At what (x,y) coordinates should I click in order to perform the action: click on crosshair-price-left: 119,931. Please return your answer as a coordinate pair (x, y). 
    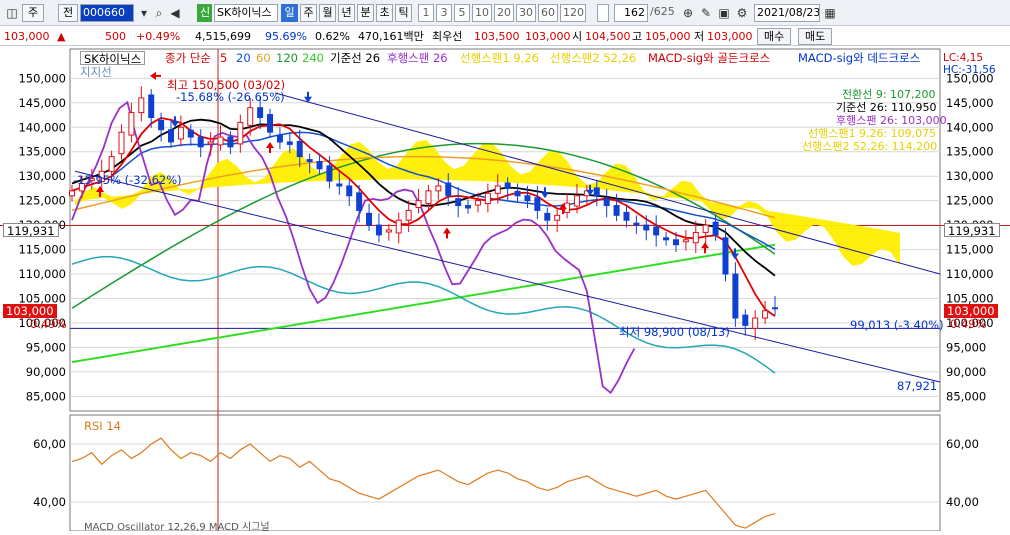
    Looking at the image, I should click on (31, 230).